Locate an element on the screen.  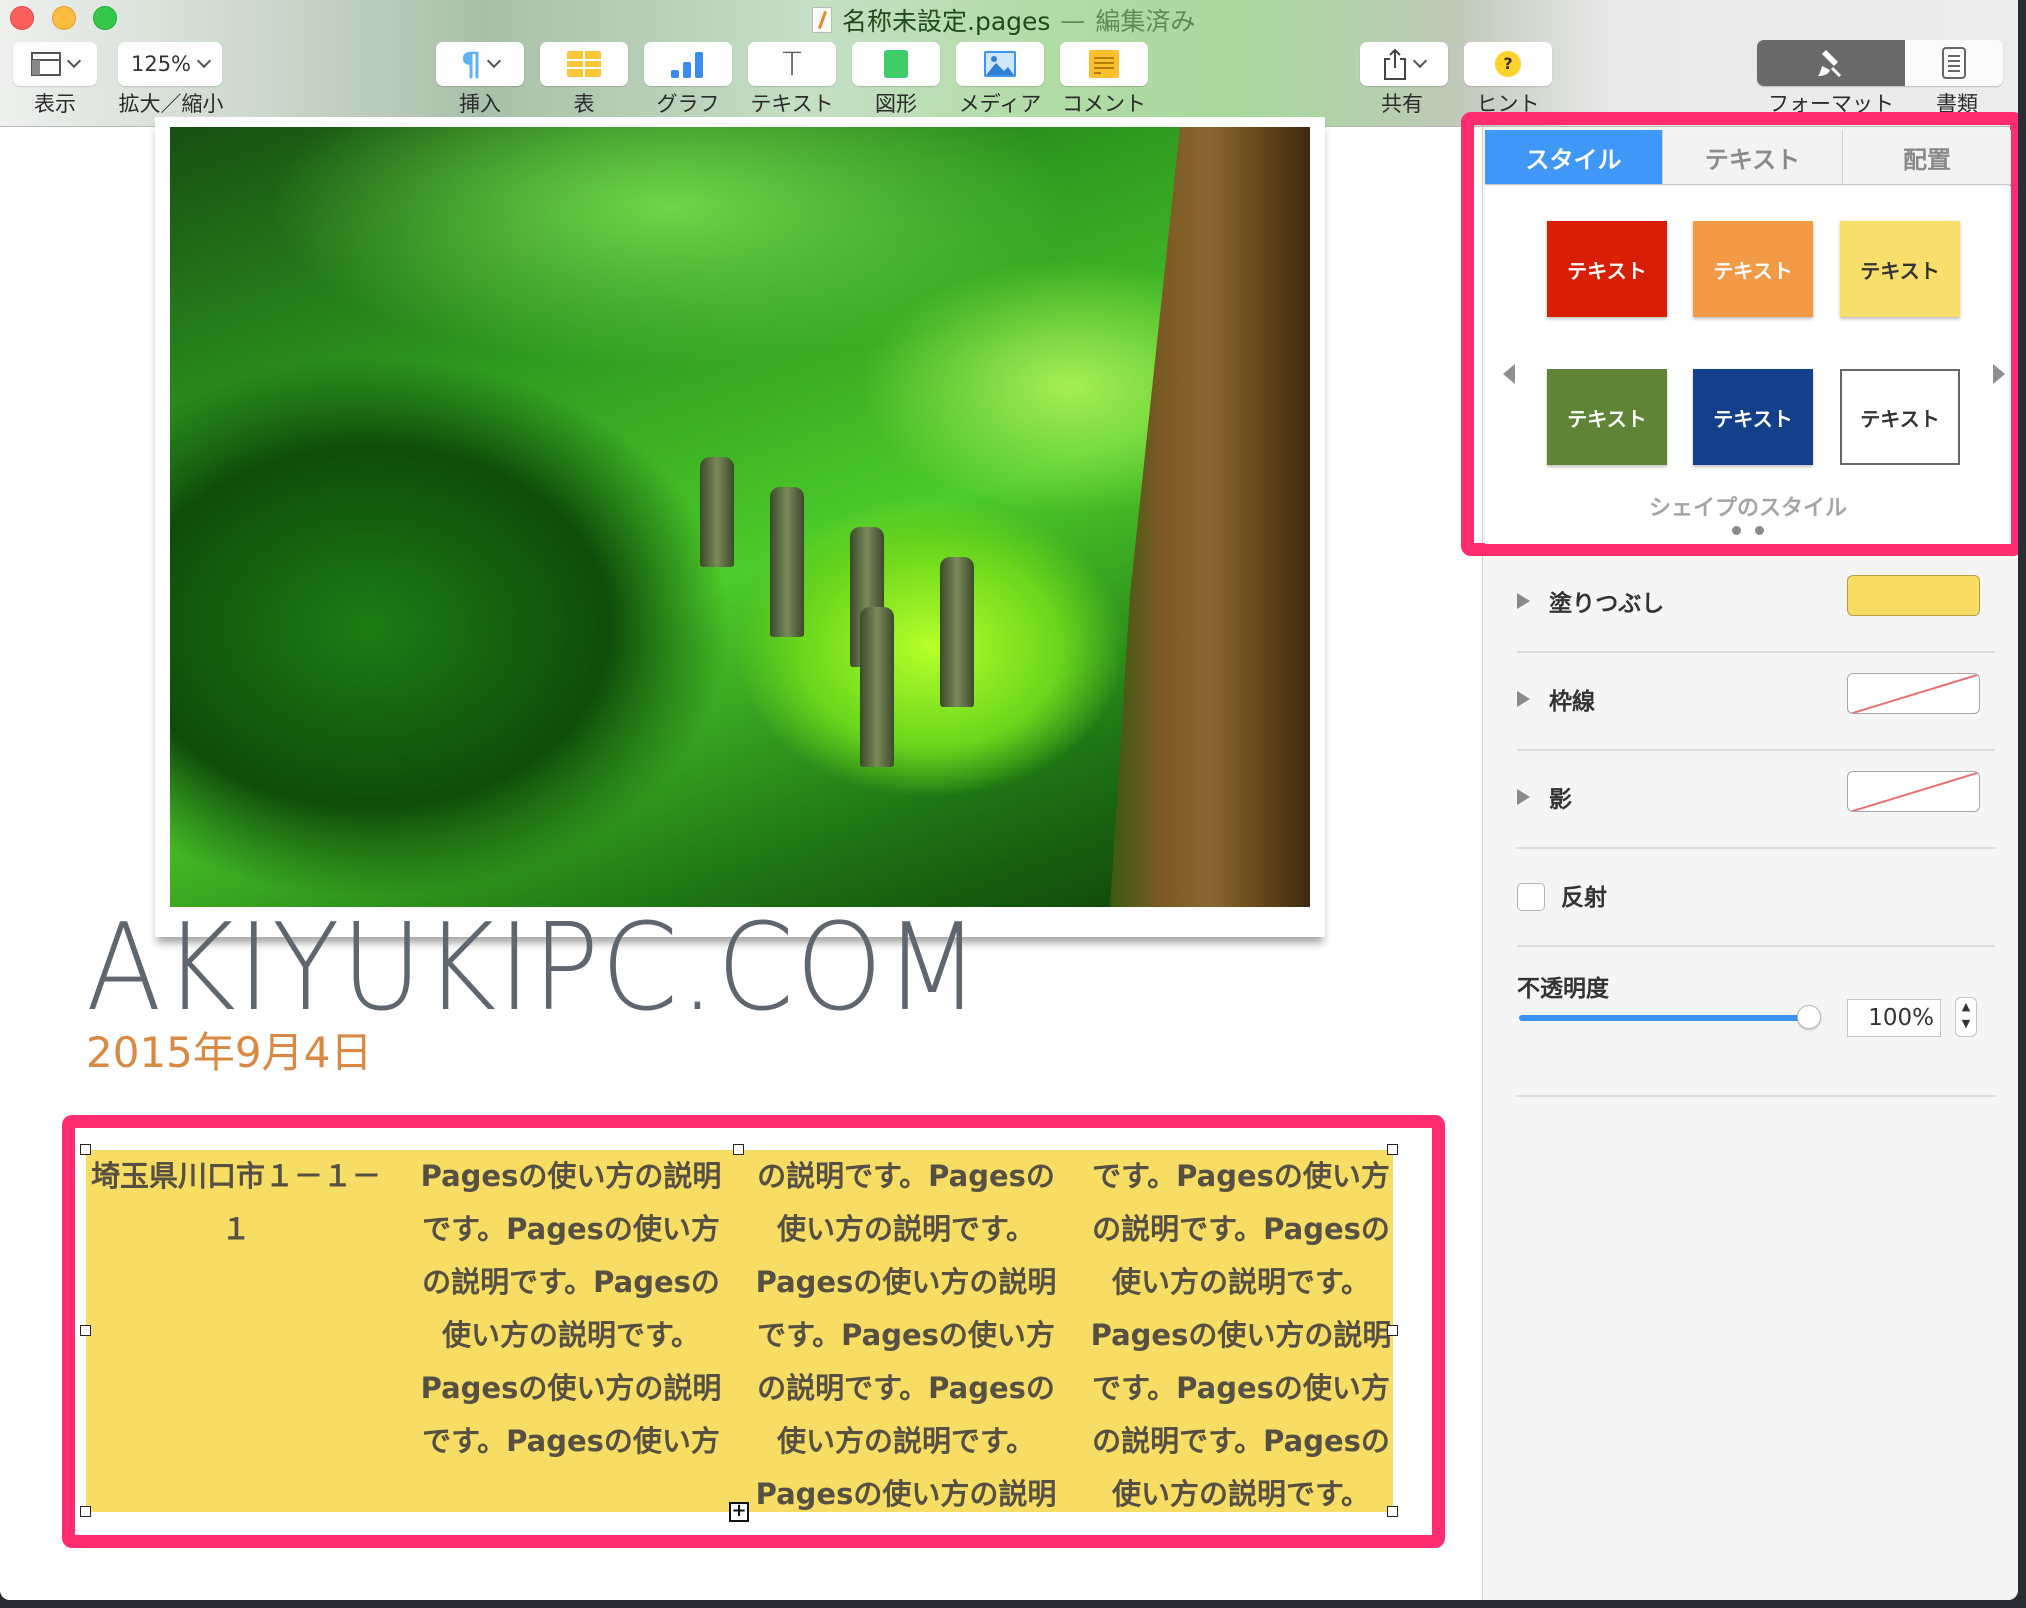
resize-handle-left is located at coordinates (85, 1330).